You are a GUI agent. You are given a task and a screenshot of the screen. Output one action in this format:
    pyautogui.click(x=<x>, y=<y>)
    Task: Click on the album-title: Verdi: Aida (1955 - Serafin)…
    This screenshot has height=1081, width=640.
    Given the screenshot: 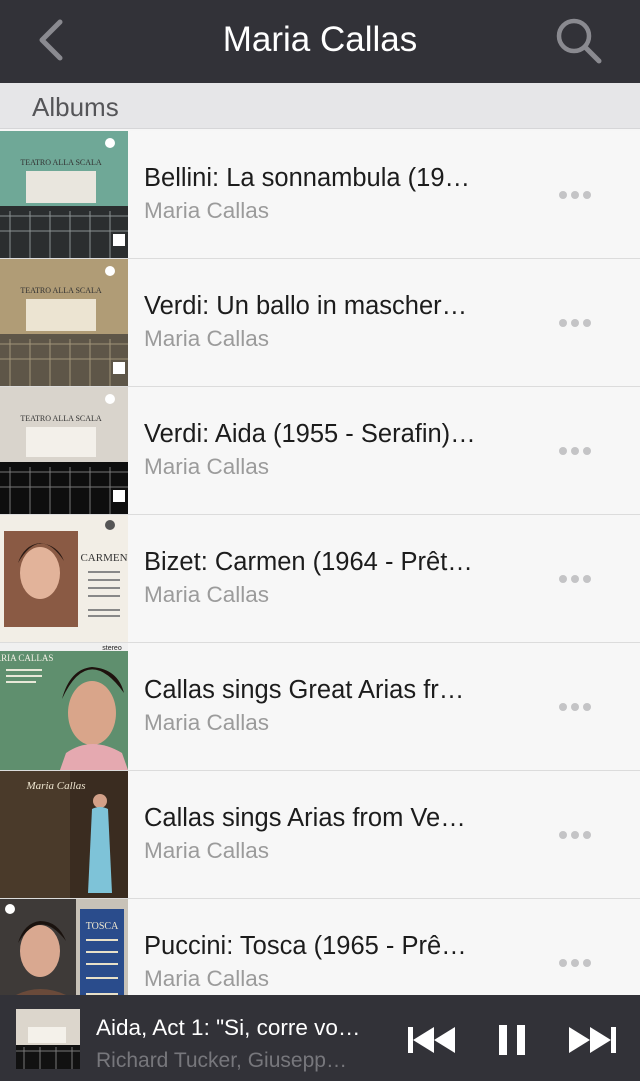 What is the action you would take?
    pyautogui.click(x=310, y=434)
    